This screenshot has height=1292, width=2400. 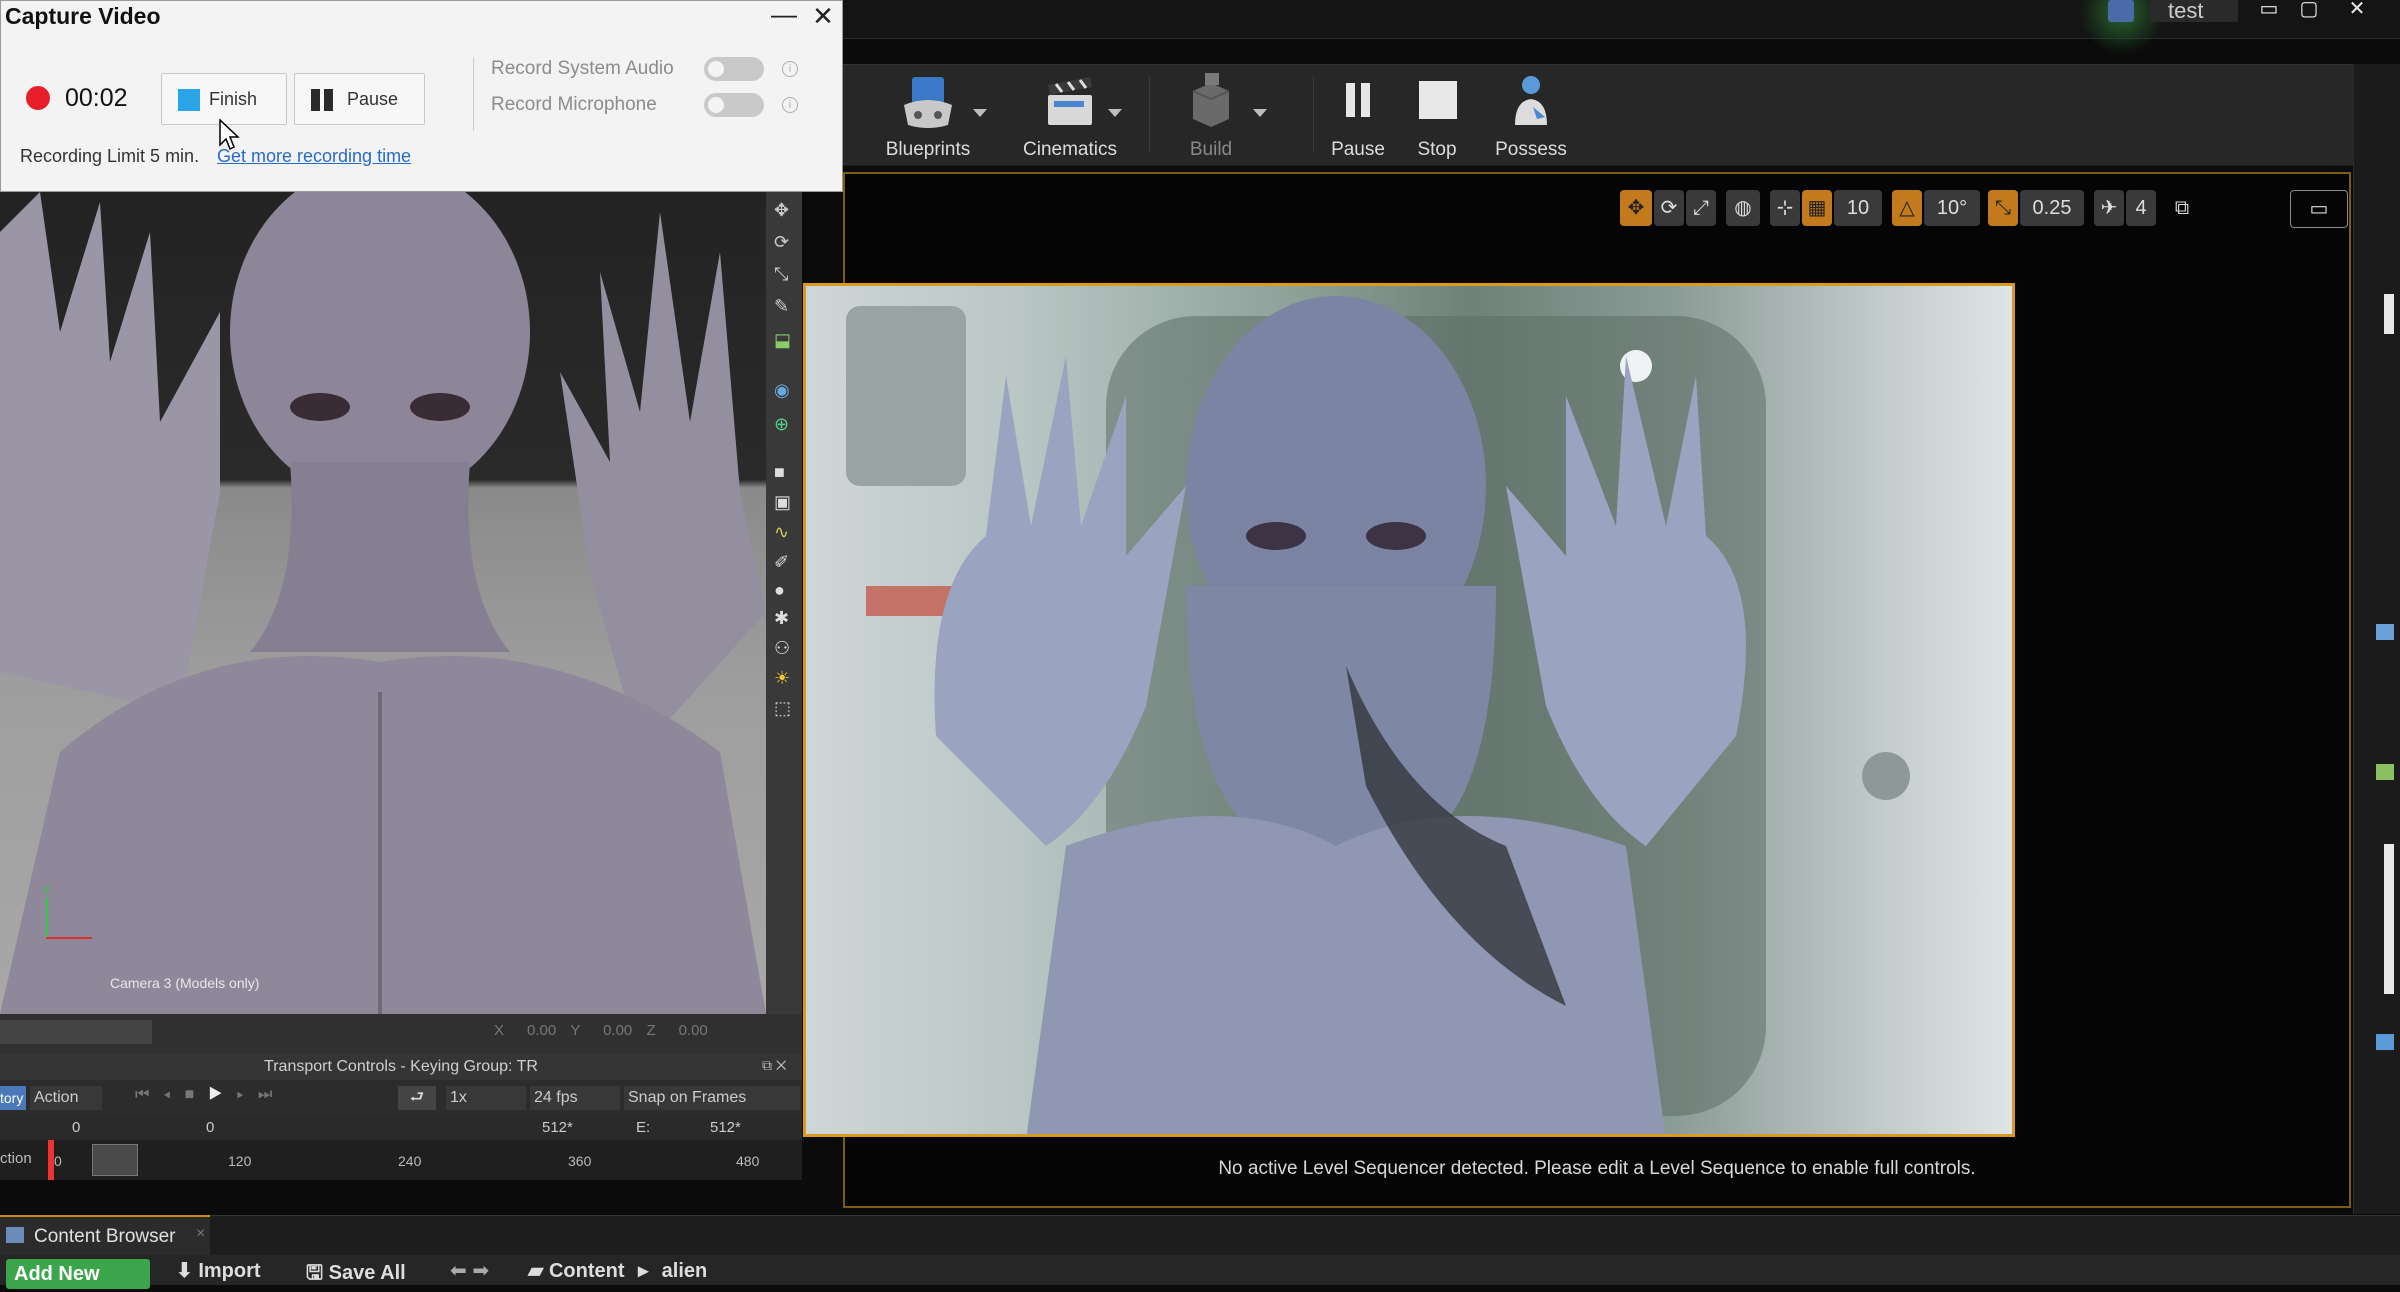 I want to click on timeline-tick: 120, so click(x=240, y=1161).